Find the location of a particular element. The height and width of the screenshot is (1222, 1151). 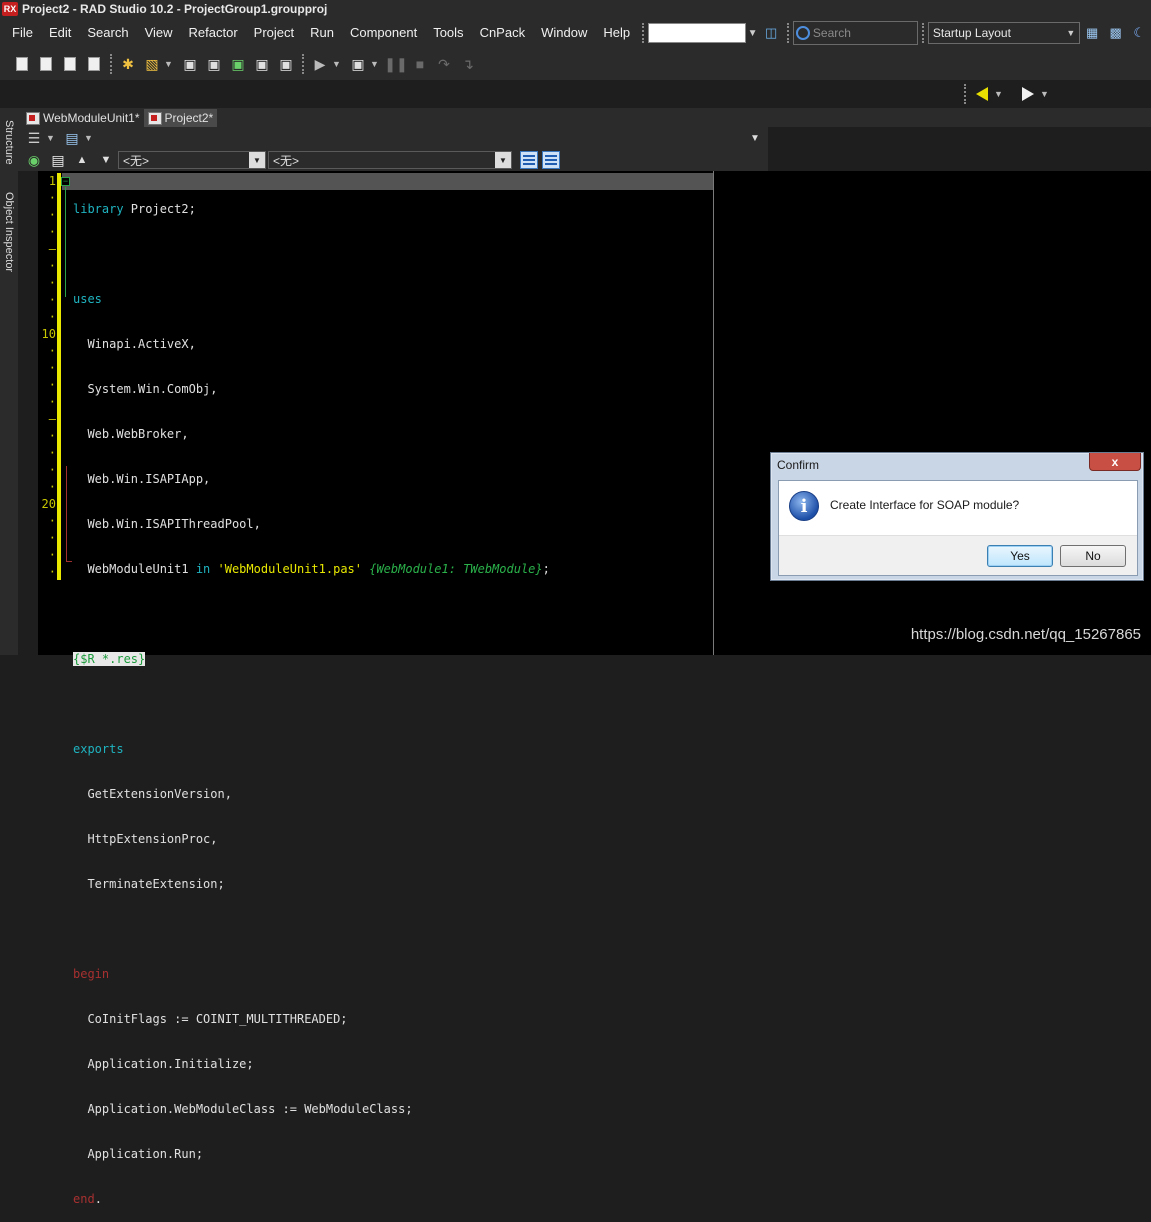

code-line-3: uses is located at coordinates (87, 299).